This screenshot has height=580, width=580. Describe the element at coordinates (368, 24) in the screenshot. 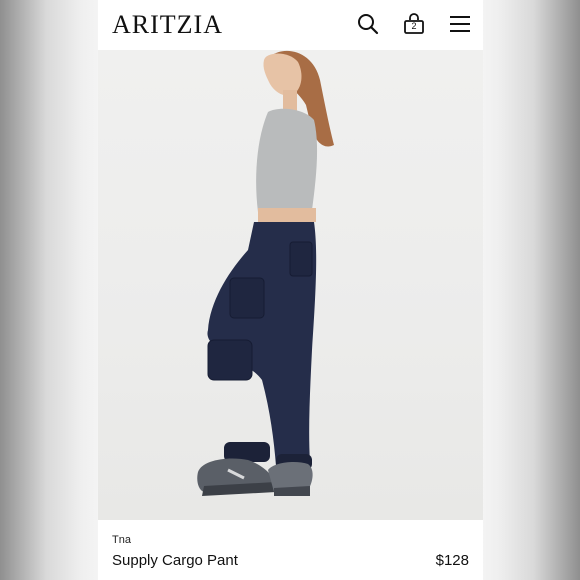

I see `search-icon` at that location.